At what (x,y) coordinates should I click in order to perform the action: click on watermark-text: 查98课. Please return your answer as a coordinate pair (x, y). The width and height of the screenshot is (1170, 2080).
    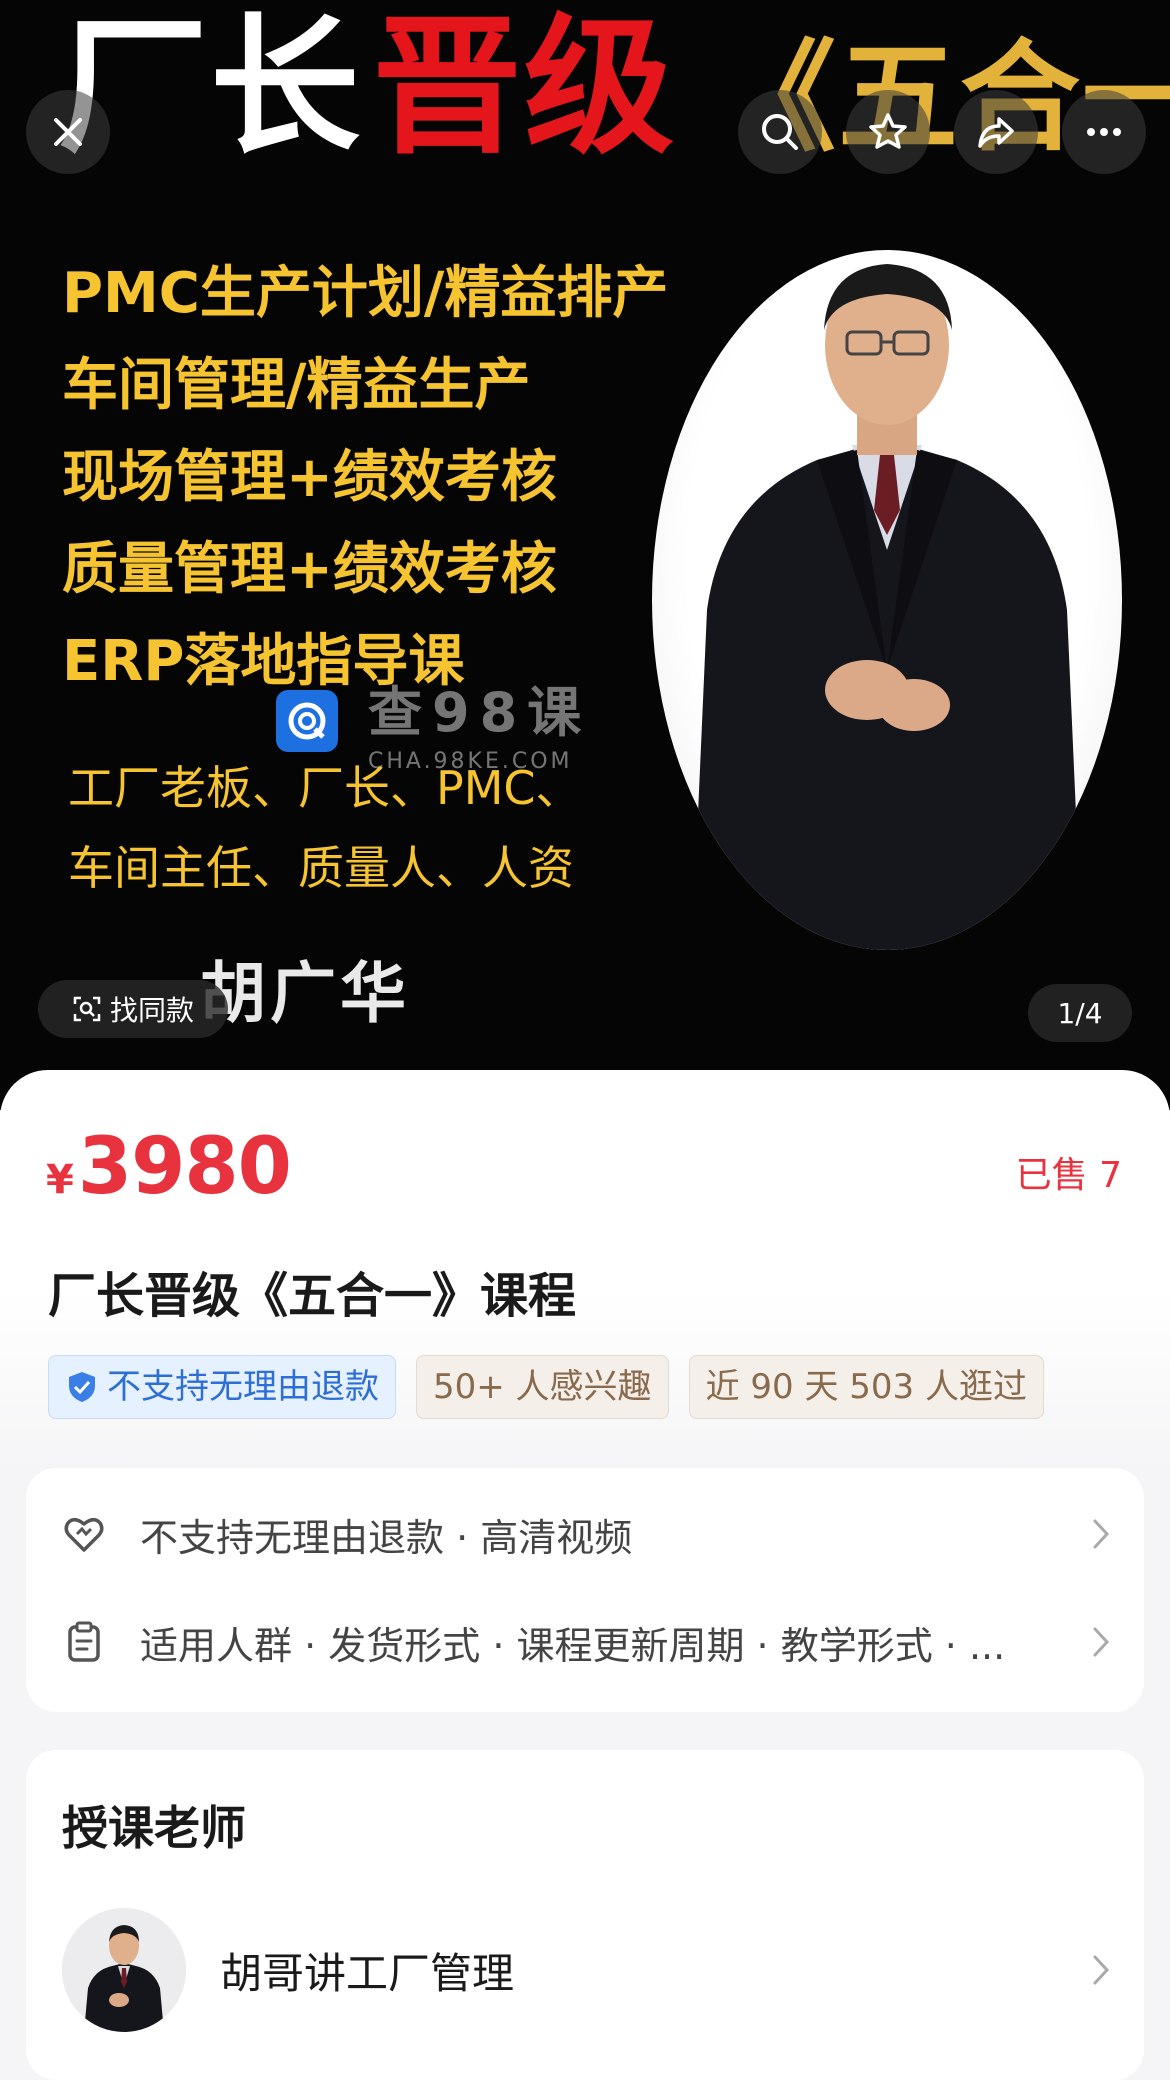
    Looking at the image, I should click on (480, 712).